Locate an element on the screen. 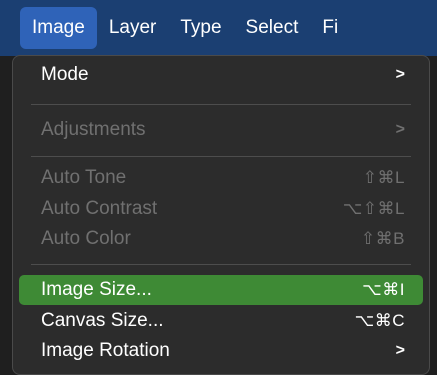 This screenshot has width=437, height=375. menu-item-label: Auto Tone is located at coordinates (84, 177).